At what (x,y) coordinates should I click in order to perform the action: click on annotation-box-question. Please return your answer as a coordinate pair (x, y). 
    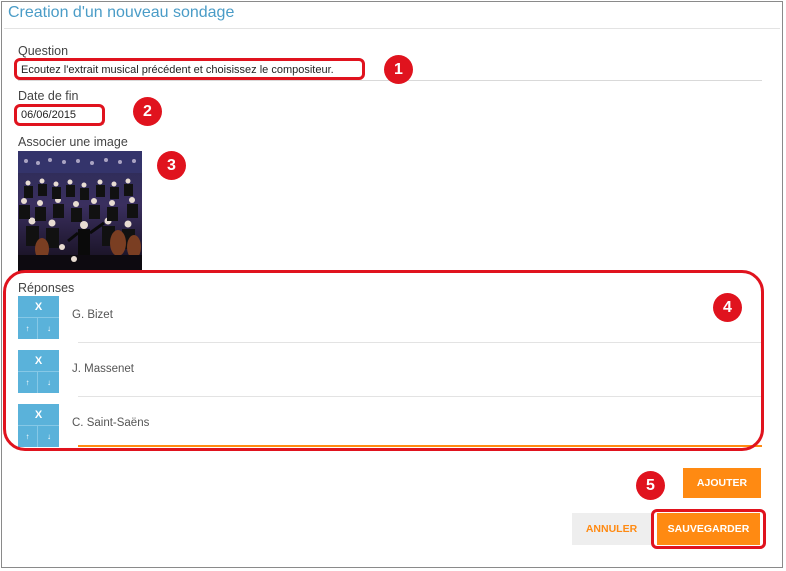
    Looking at the image, I should click on (189, 69).